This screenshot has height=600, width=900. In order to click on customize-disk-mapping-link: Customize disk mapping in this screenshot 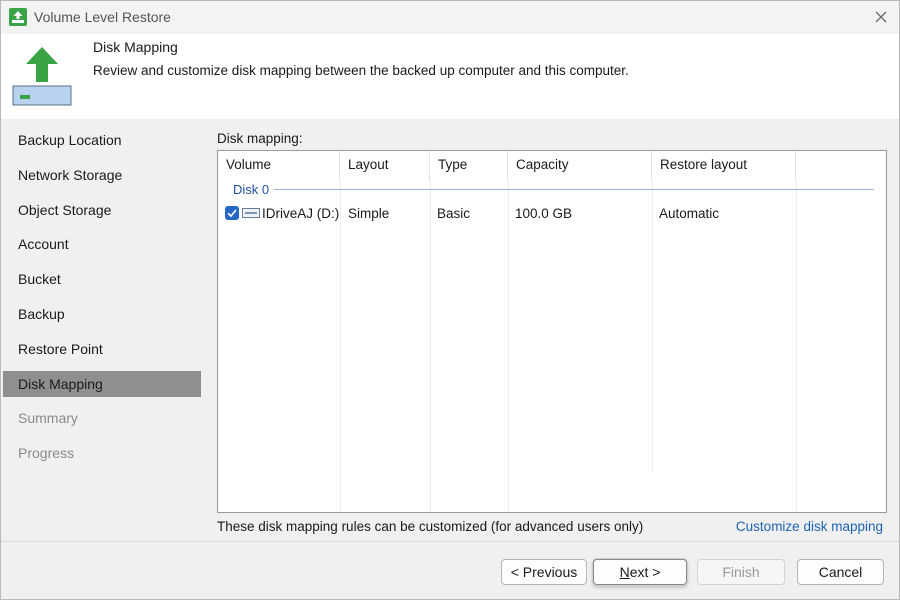, I will do `click(809, 526)`.